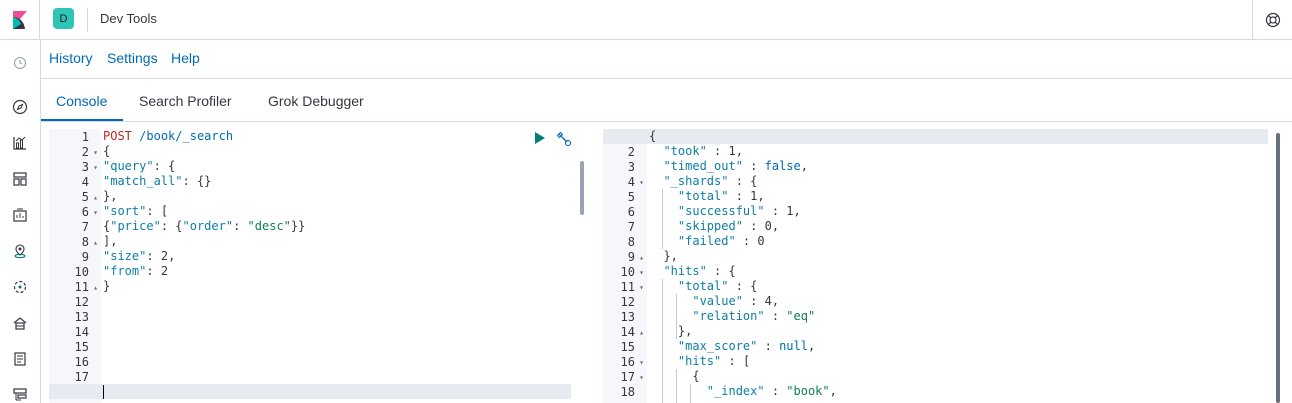  I want to click on line-number-text: 3, so click(631, 167).